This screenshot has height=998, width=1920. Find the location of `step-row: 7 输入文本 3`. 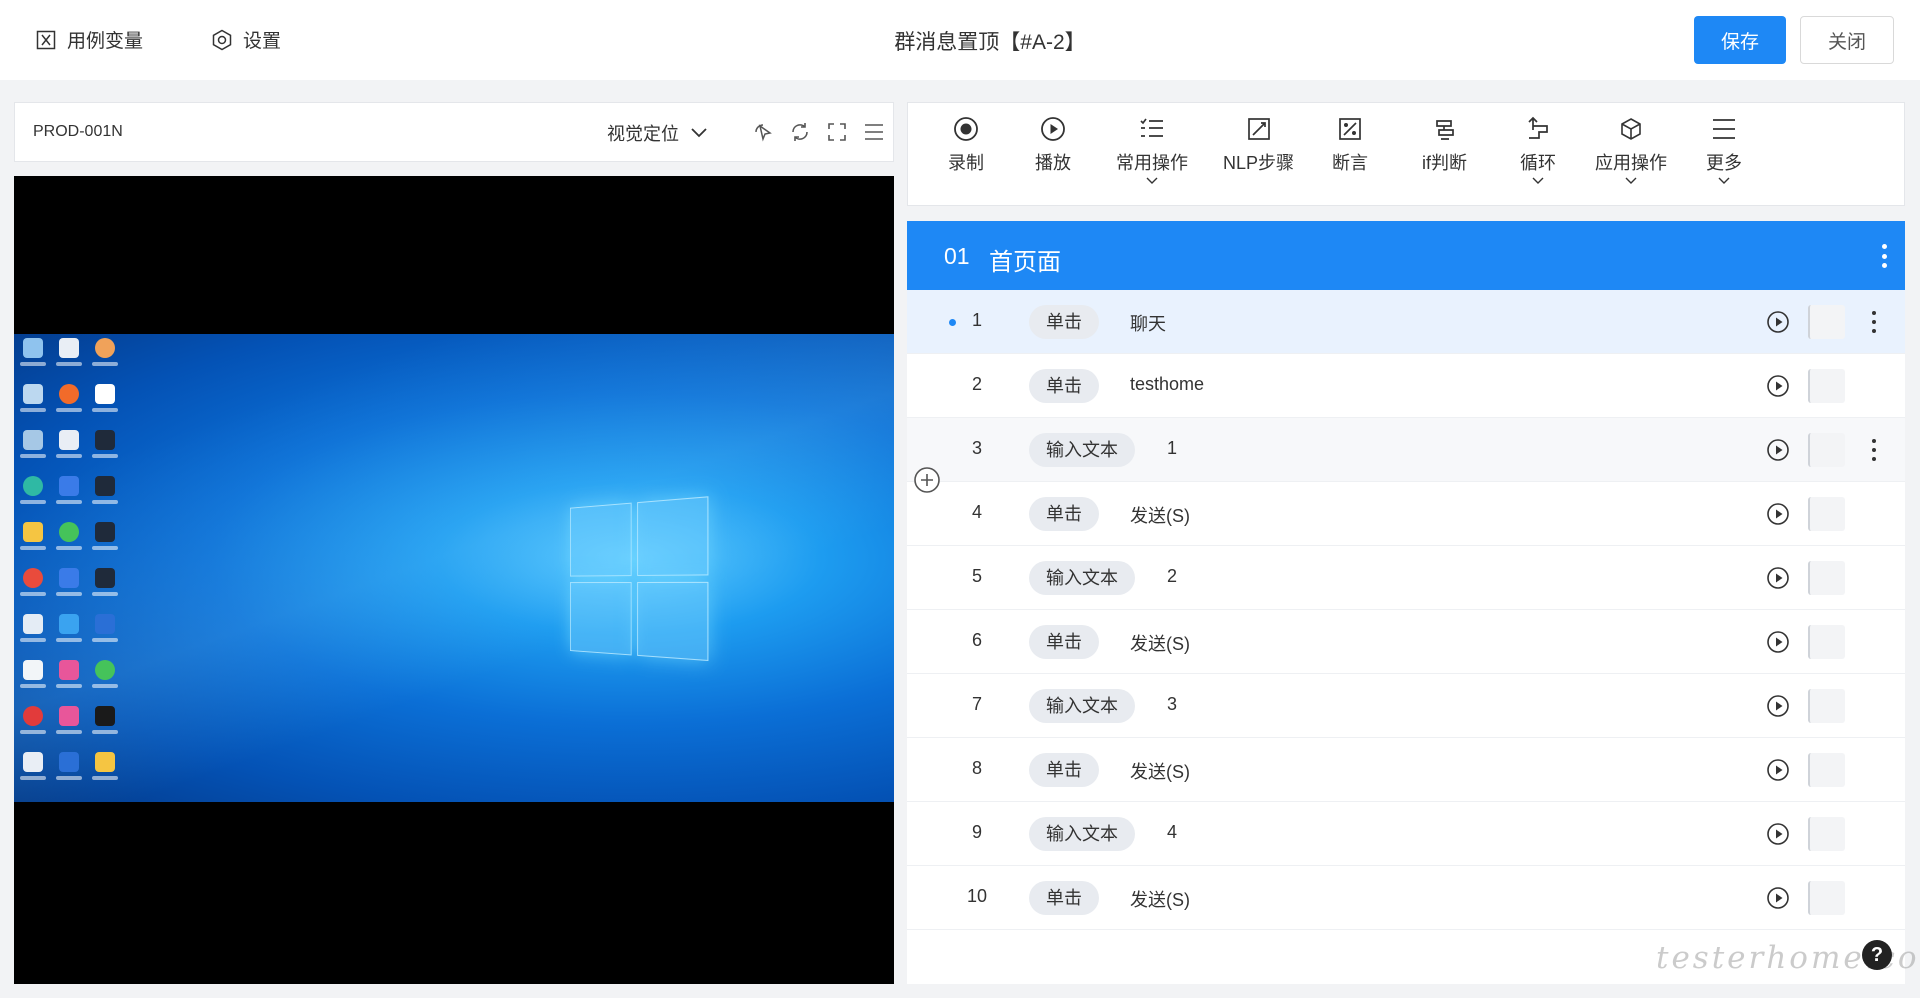

step-row: 7 输入文本 3 is located at coordinates (1406, 706).